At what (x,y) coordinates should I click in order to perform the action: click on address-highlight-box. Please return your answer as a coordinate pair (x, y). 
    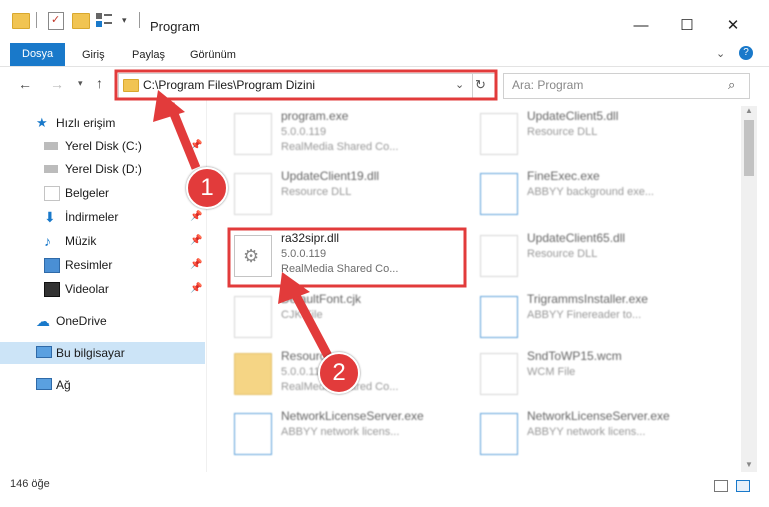
    Looking at the image, I should click on (306, 85).